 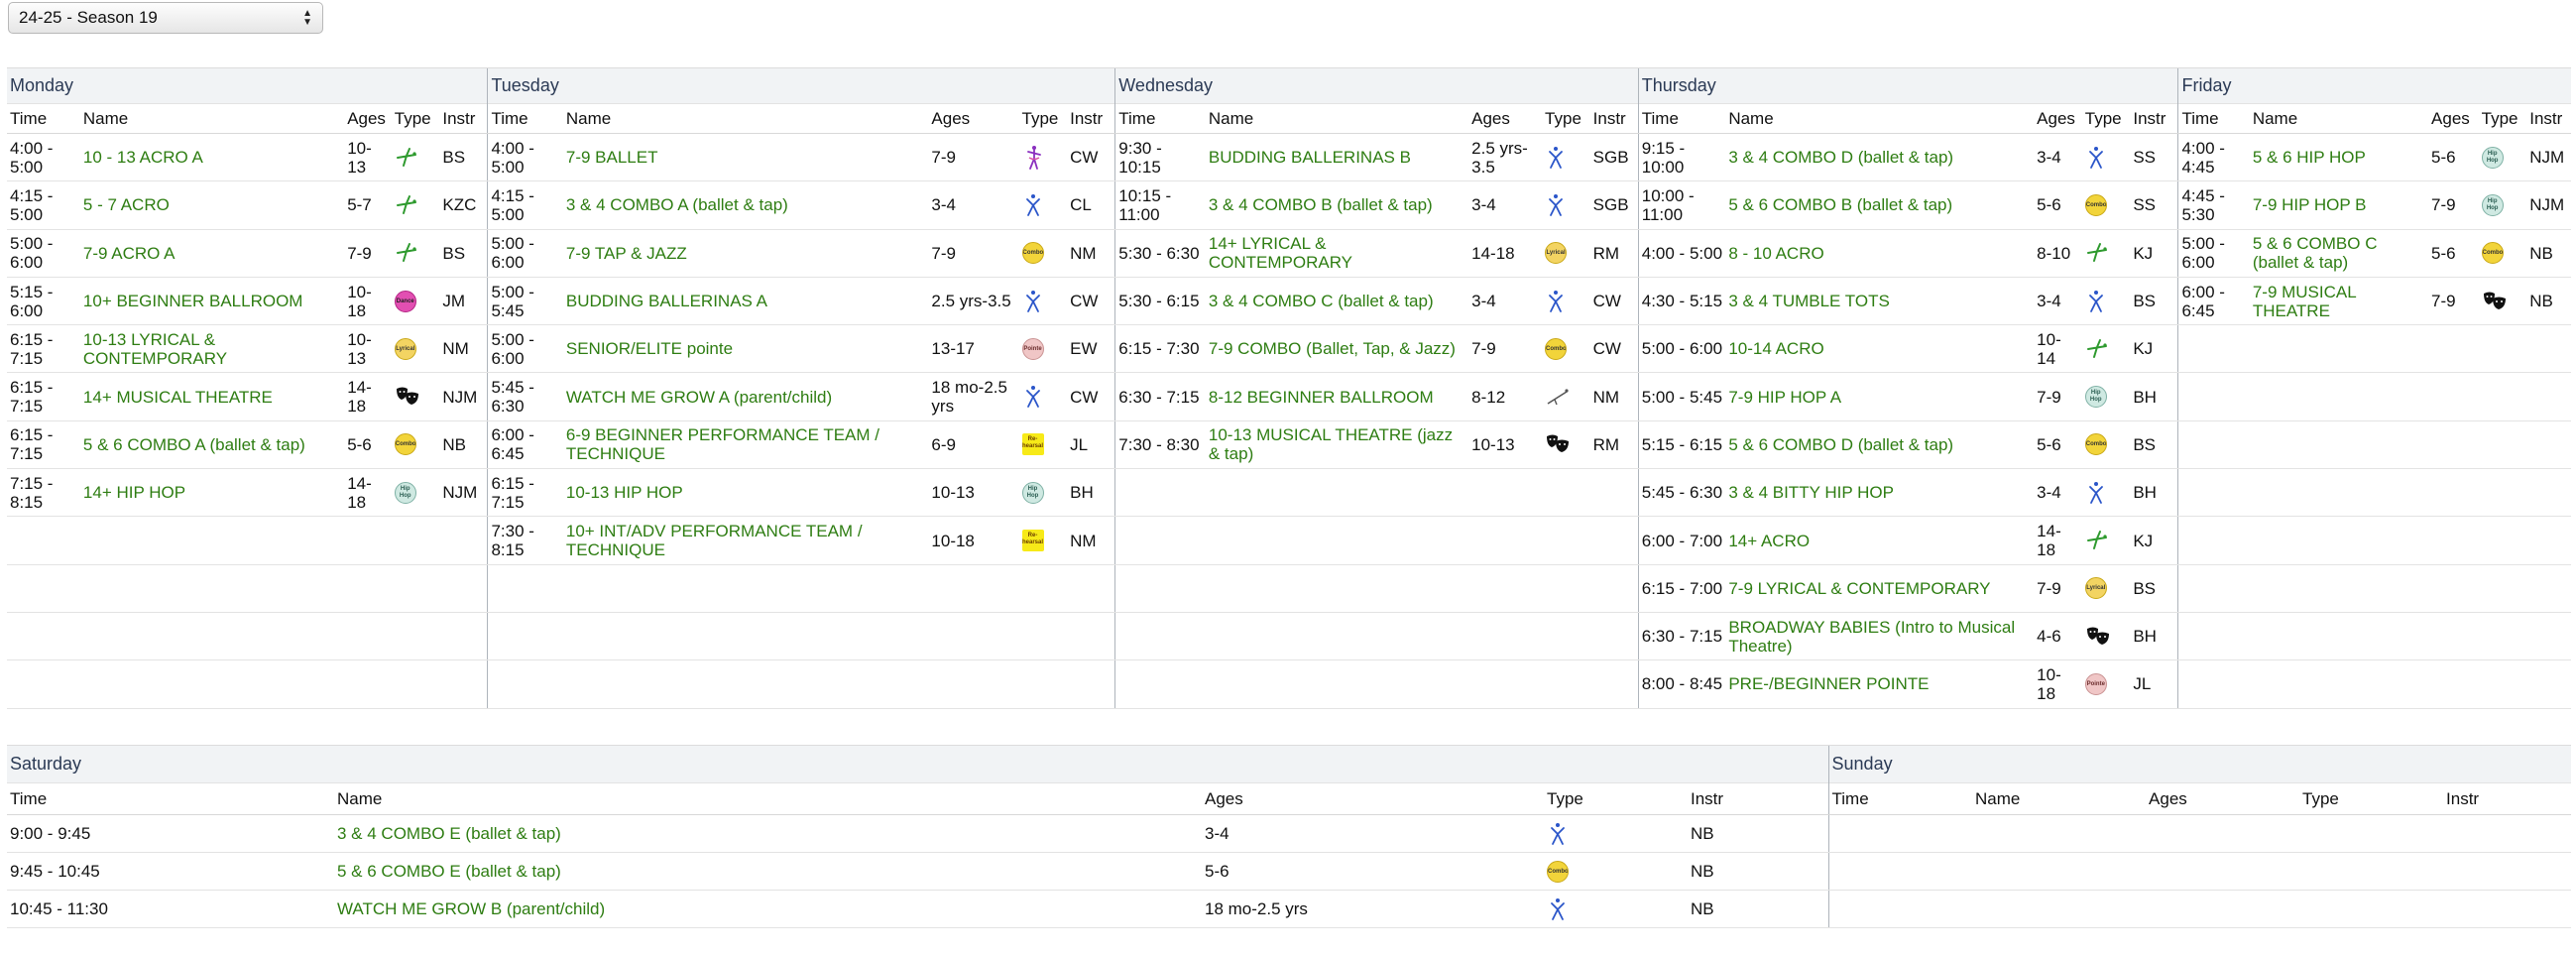 I want to click on season-select: 24-25 - Season 19 ▲ ▼, so click(x=165, y=18).